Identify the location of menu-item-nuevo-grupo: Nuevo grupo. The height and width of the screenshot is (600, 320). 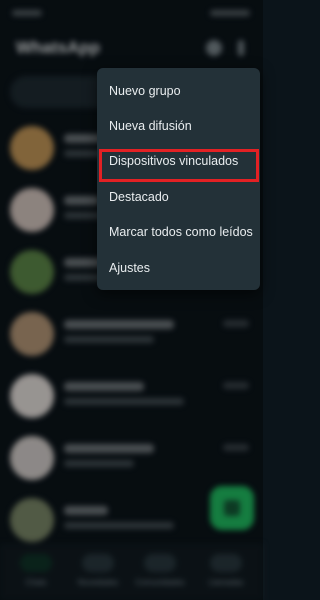
(178, 91).